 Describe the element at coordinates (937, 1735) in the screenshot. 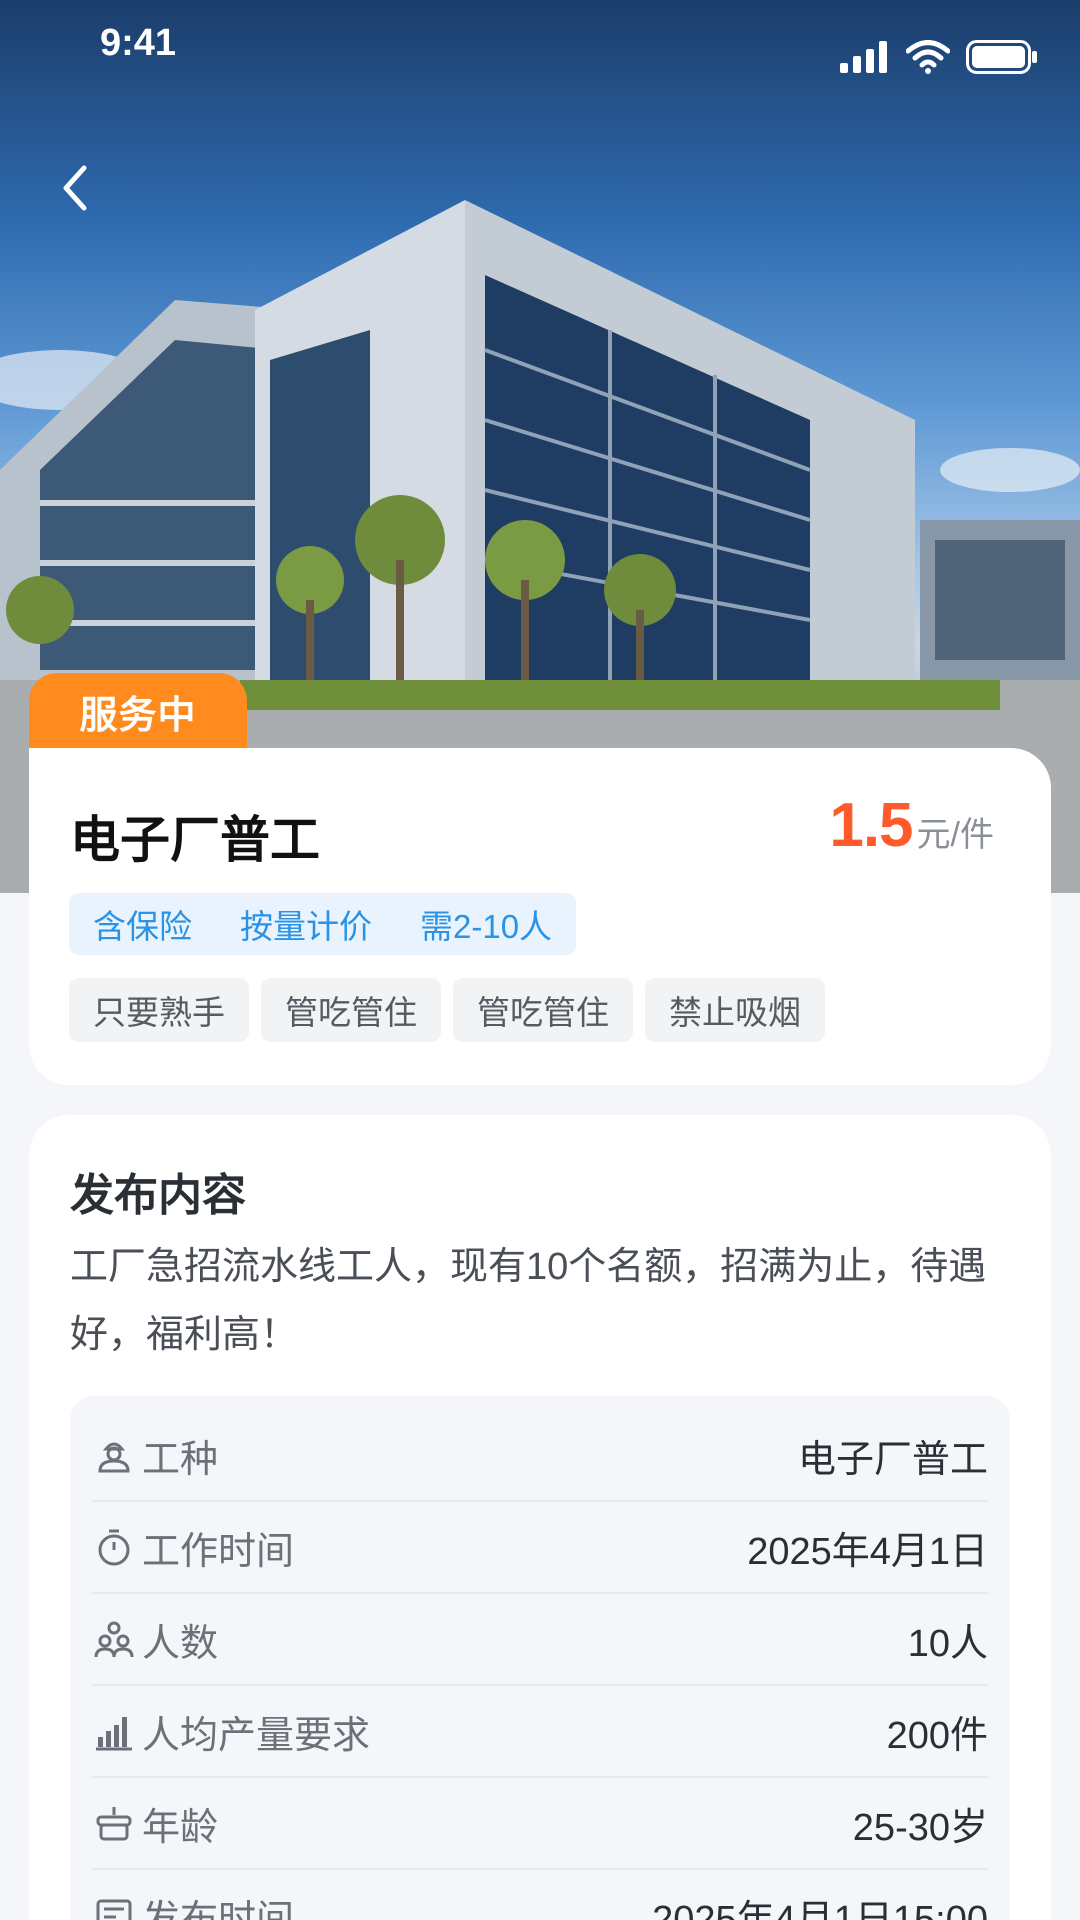

I see `detail-value: 200件` at that location.